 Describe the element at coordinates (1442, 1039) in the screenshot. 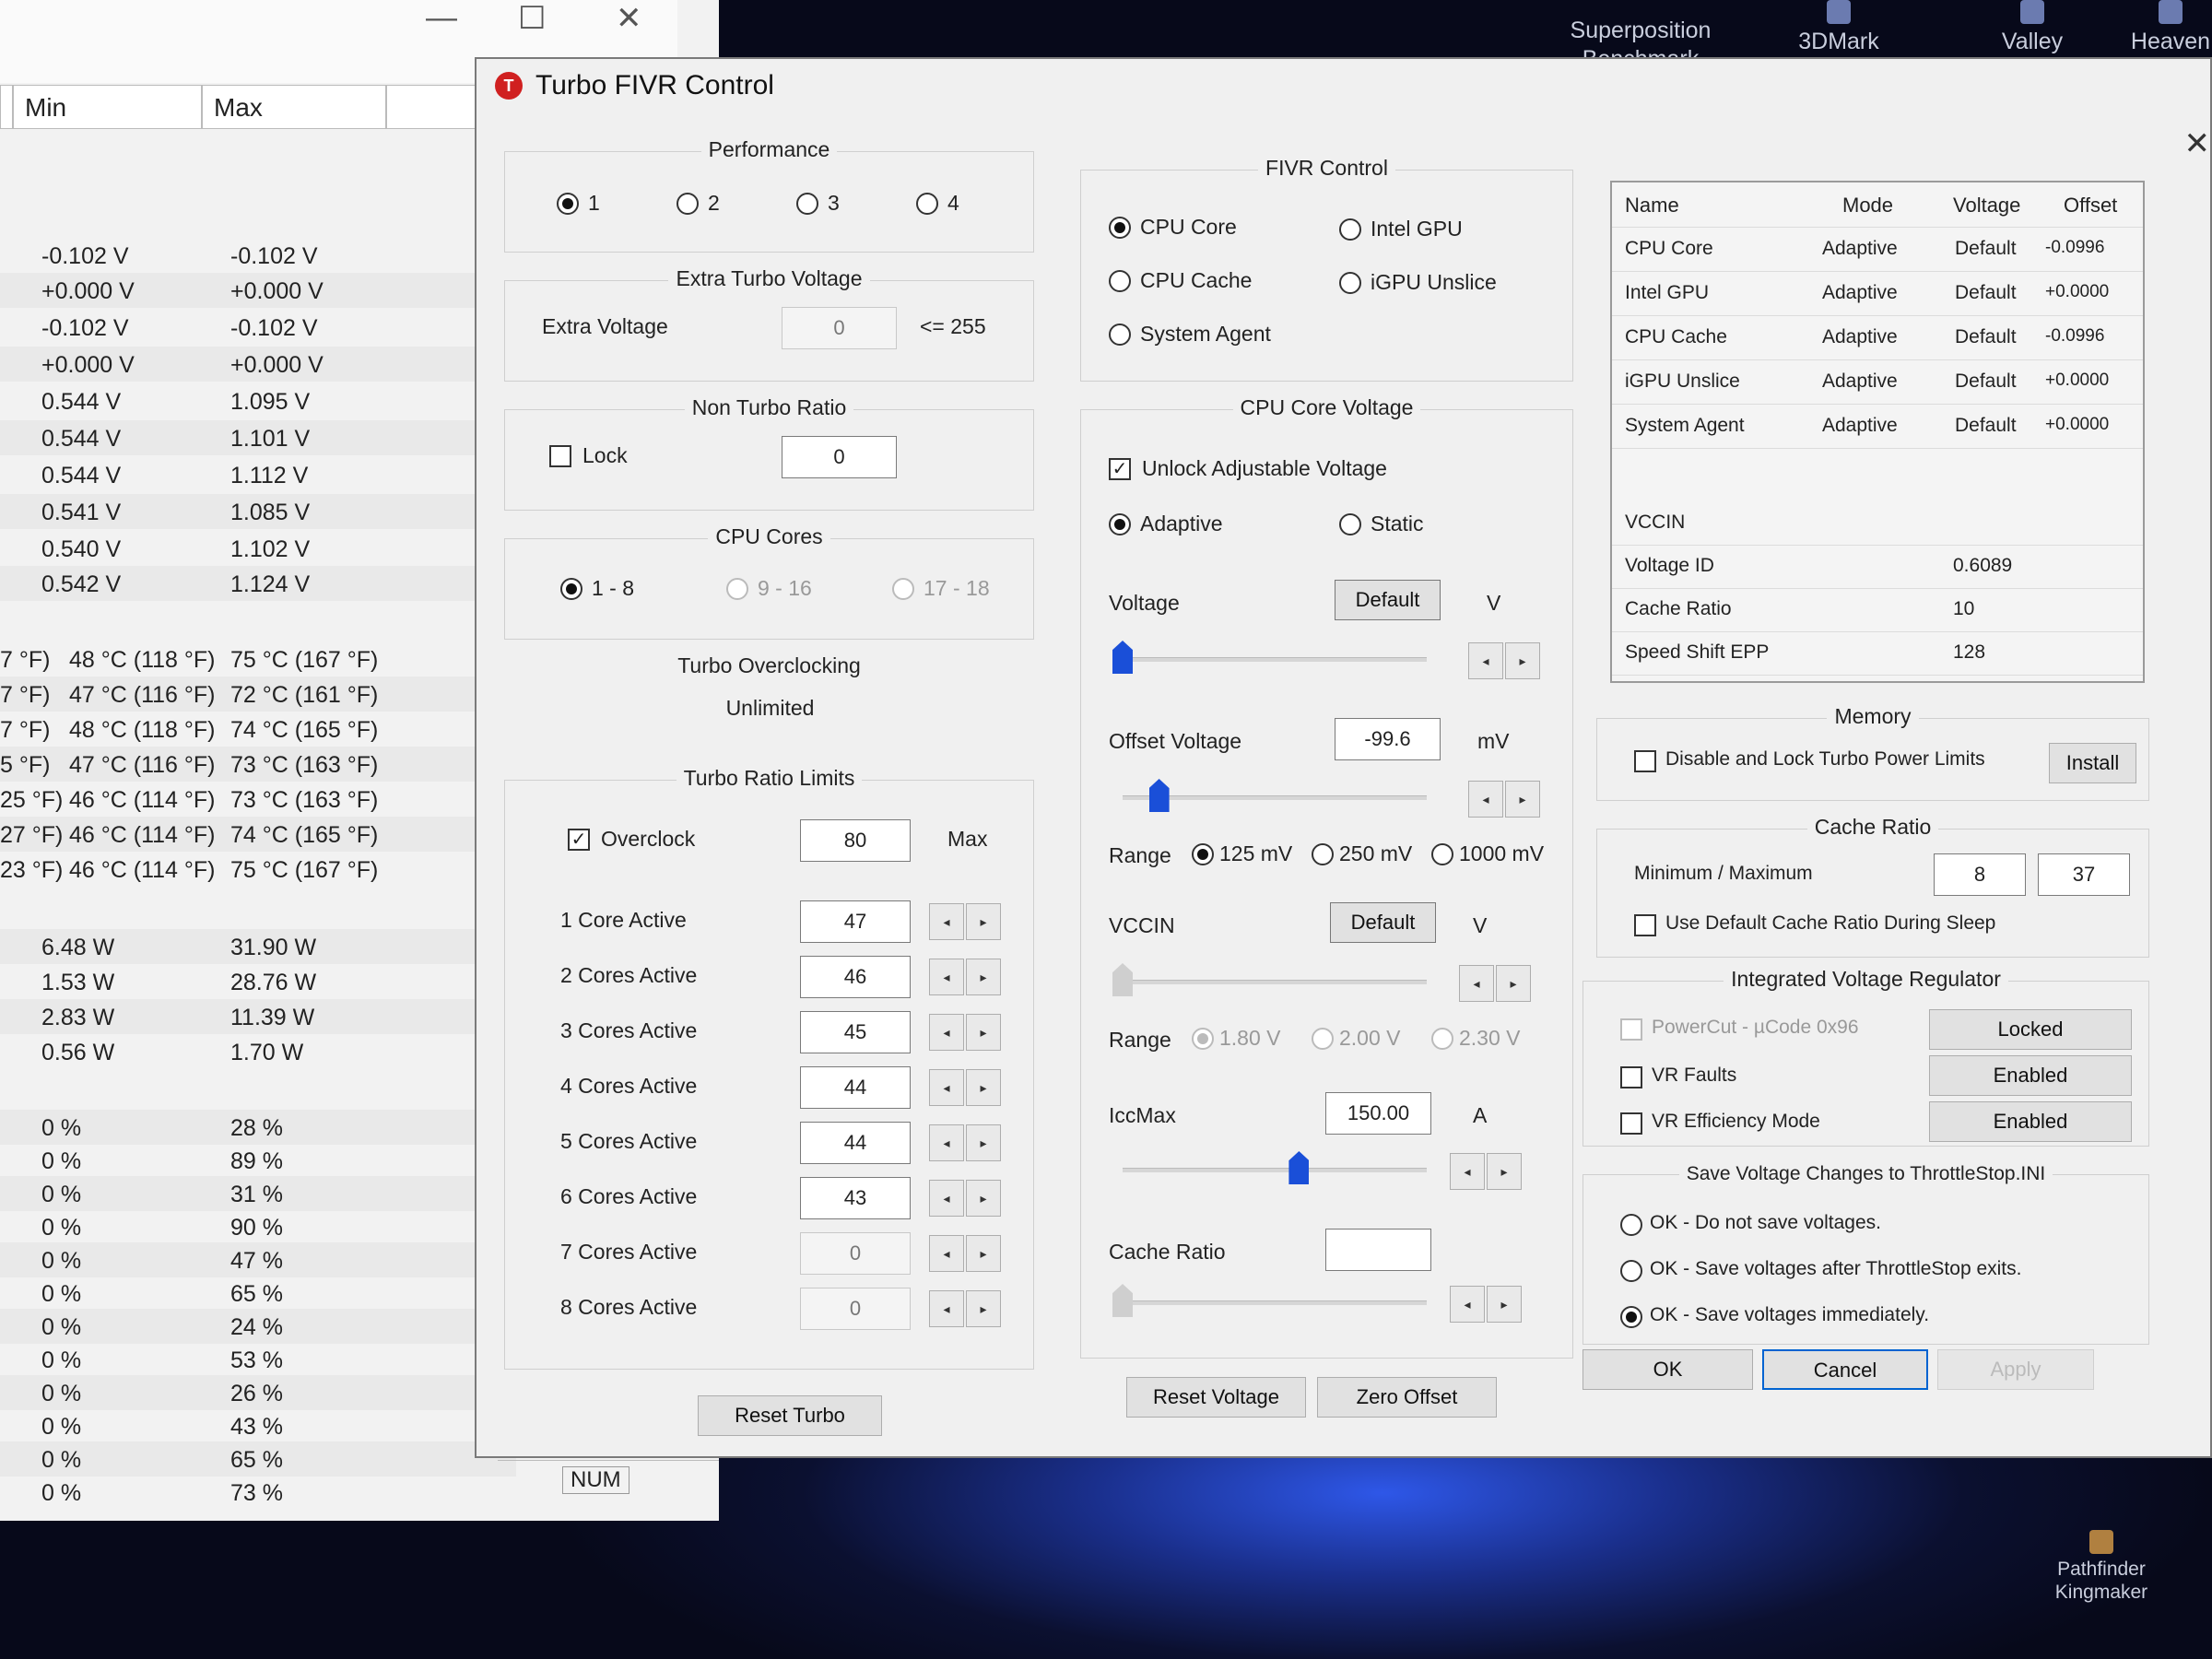

I see `range2-radio-230v` at that location.